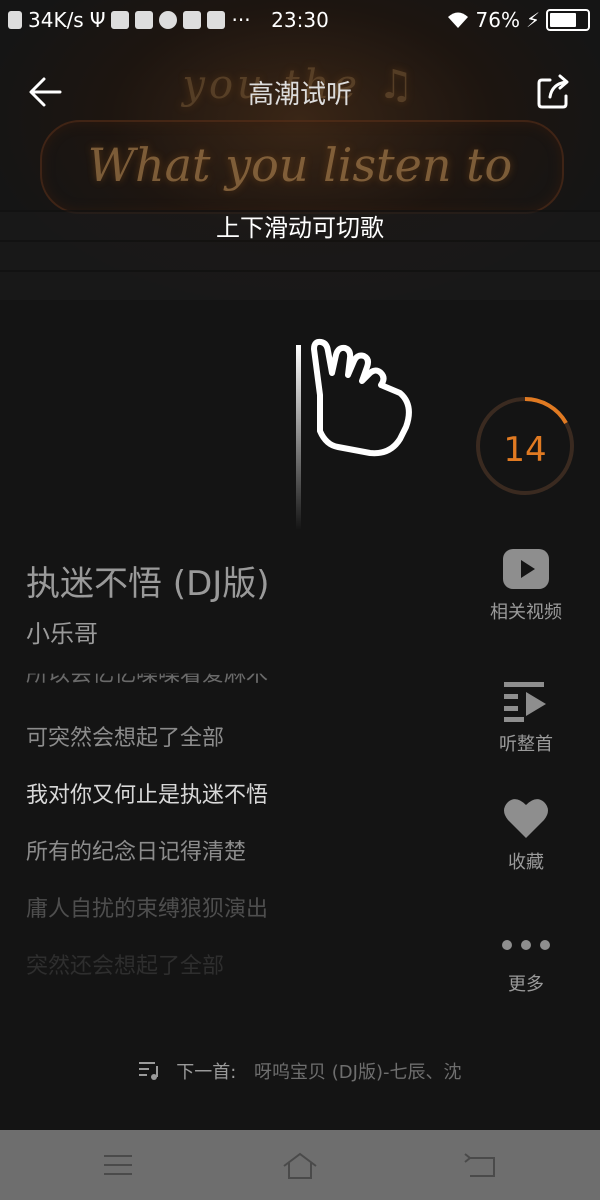 This screenshot has width=600, height=1200. I want to click on lyric-line: 所以会忆忆噪噪着爱麻木, so click(147, 674).